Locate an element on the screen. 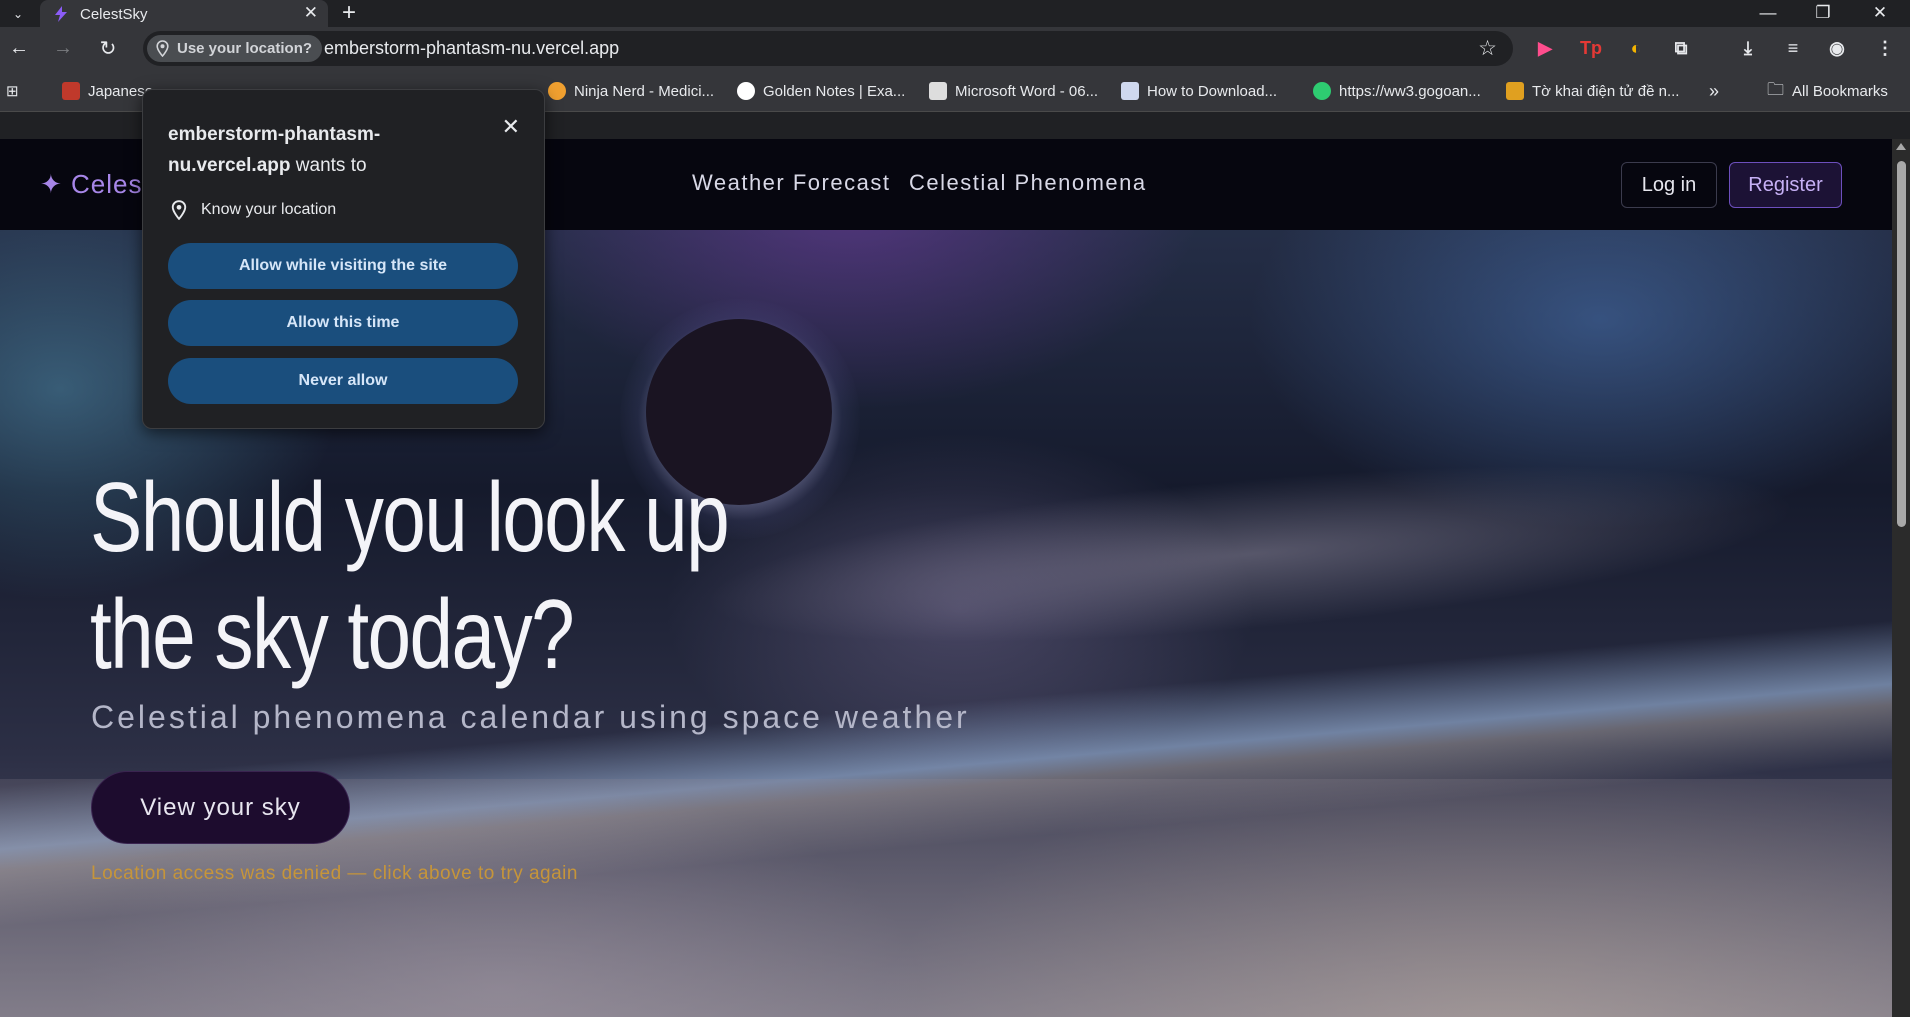 The image size is (1910, 1017). tax-form-icon is located at coordinates (1515, 91).